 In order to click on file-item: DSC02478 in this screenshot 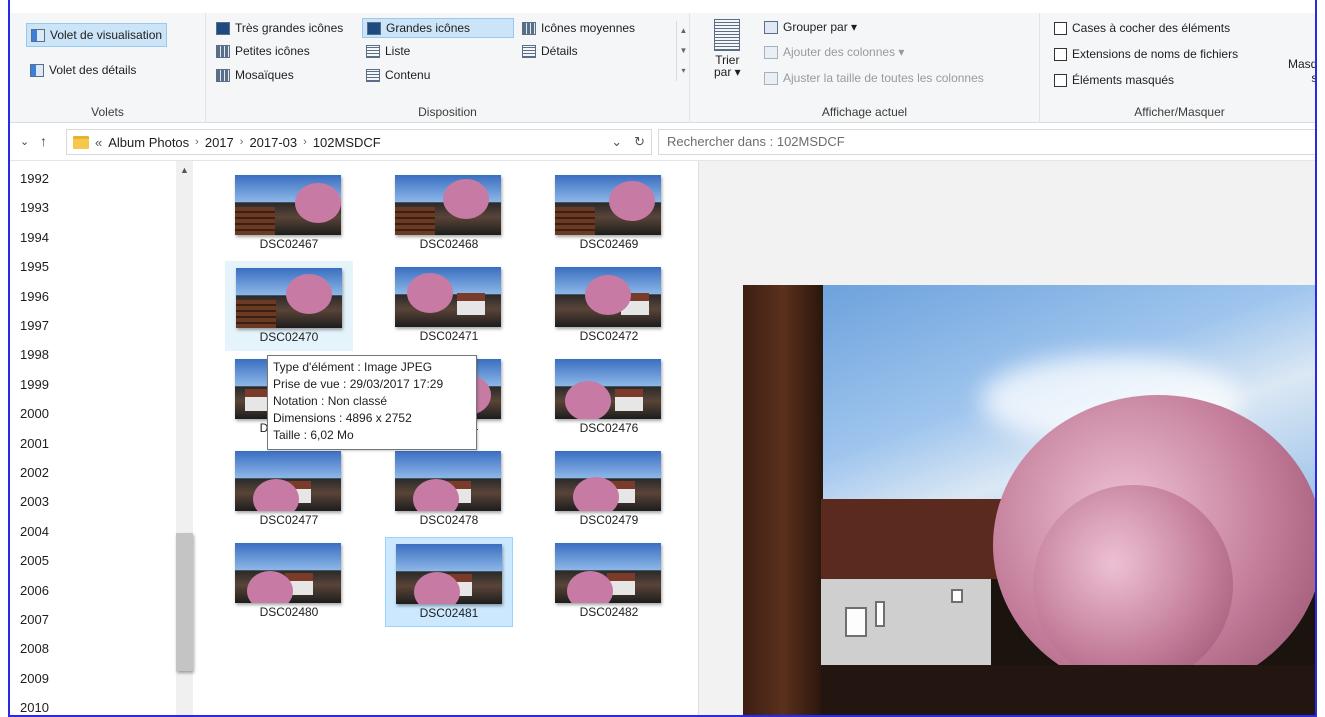, I will do `click(449, 490)`.